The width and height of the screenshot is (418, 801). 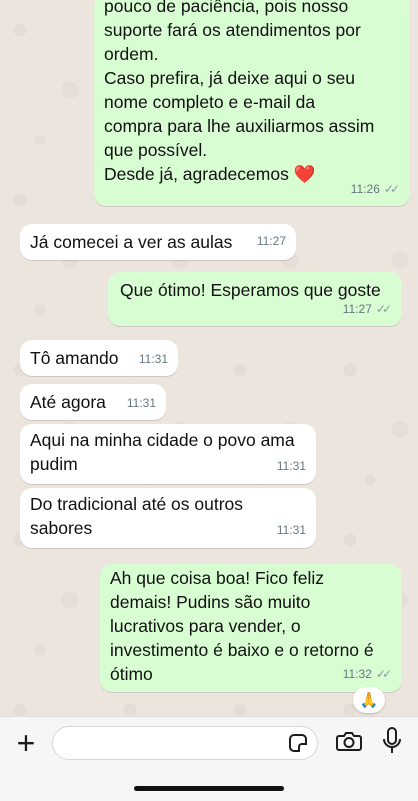 What do you see at coordinates (298, 743) in the screenshot?
I see `sticker-icon` at bounding box center [298, 743].